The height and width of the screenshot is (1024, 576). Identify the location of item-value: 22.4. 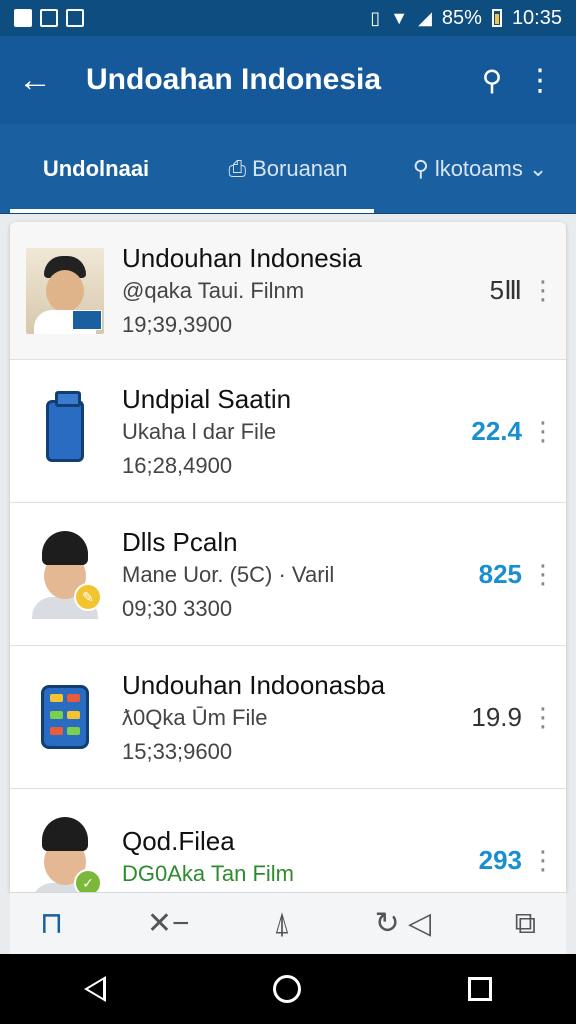
(496, 430).